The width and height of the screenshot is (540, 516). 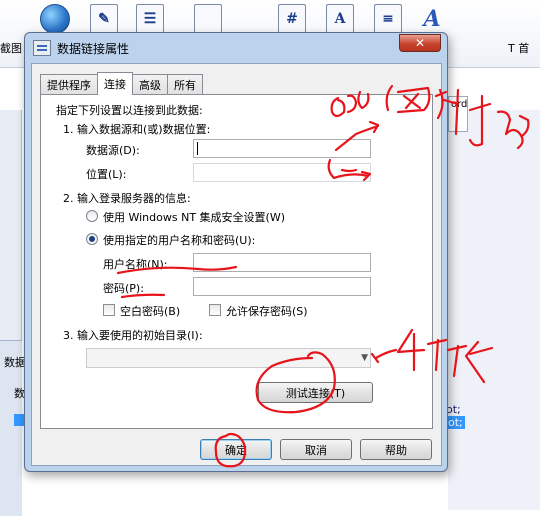 I want to click on close-icon: ✕, so click(x=420, y=43).